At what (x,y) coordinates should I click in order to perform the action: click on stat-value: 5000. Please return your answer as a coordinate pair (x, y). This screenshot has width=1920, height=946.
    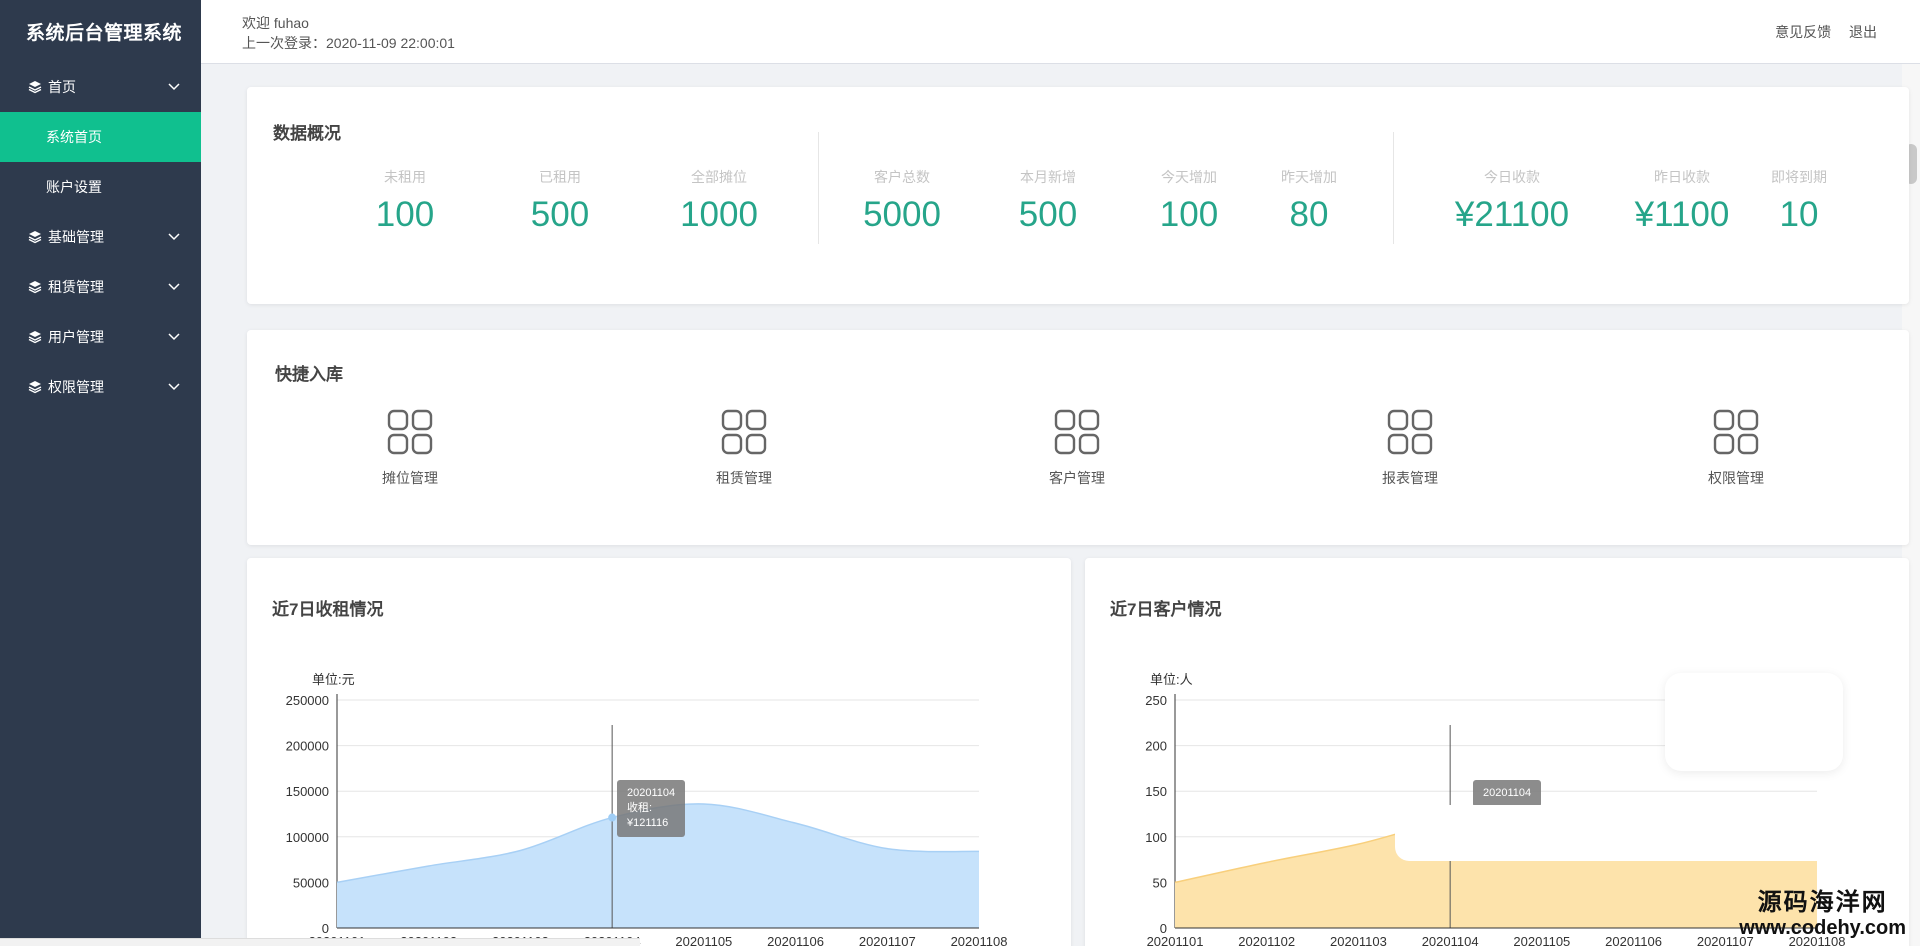
    Looking at the image, I should click on (902, 214).